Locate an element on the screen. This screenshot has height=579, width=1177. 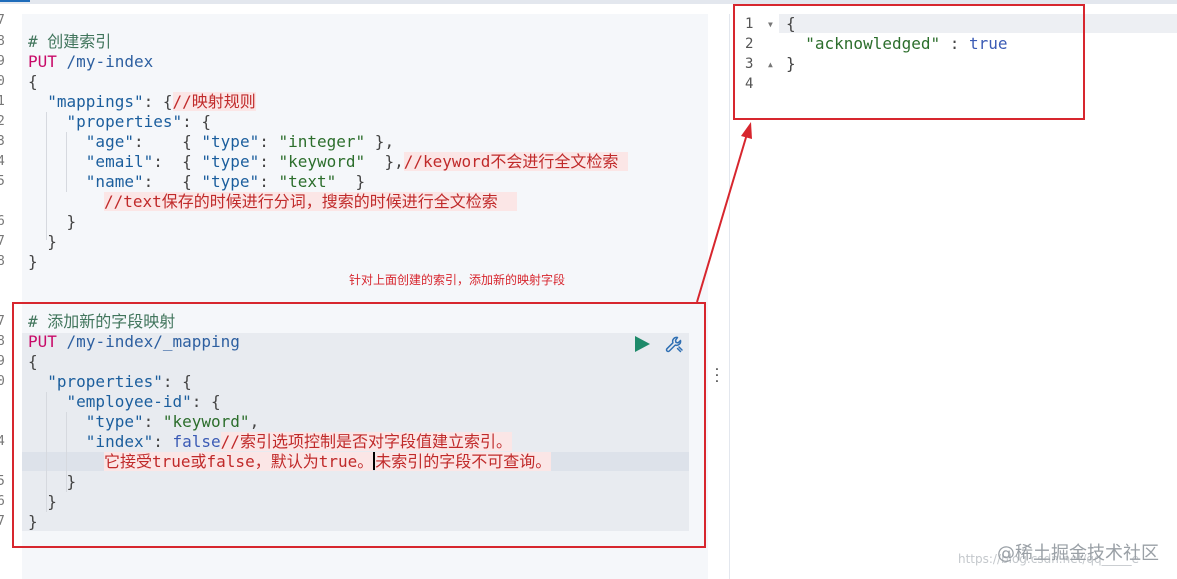
watermark: @稀土掘金技术社区 is located at coordinates (1078, 553).